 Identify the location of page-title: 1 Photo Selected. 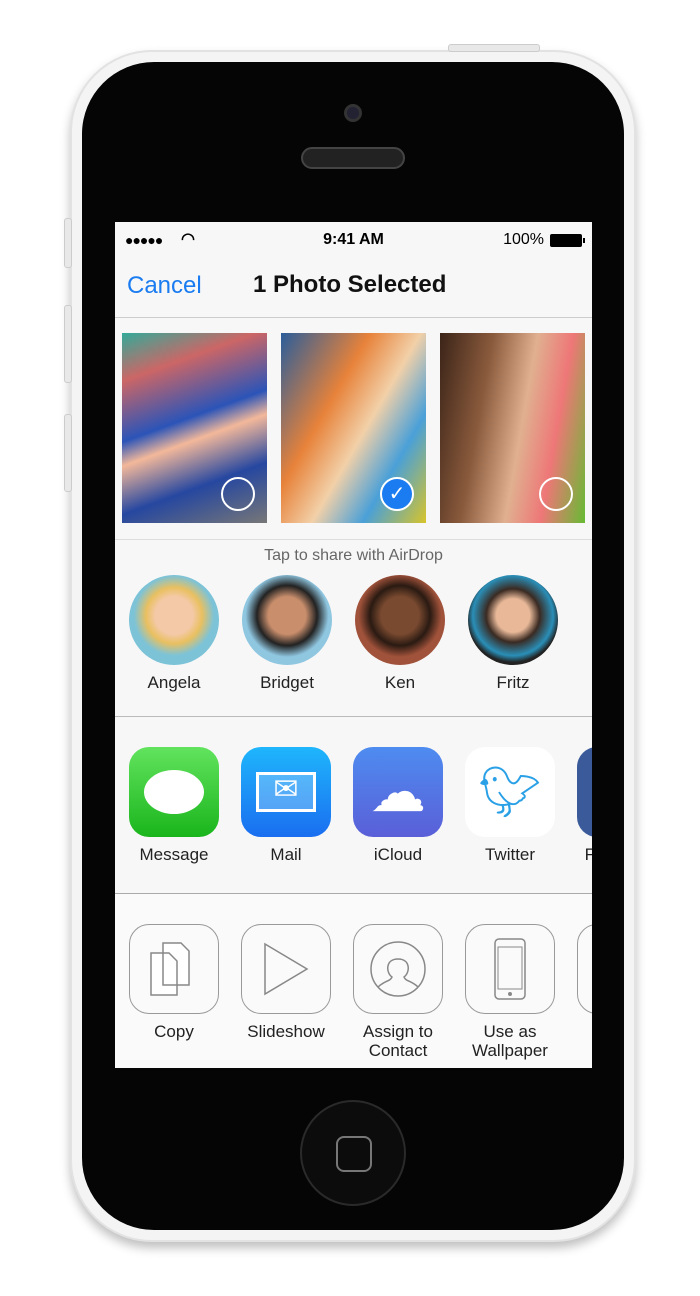
(350, 284).